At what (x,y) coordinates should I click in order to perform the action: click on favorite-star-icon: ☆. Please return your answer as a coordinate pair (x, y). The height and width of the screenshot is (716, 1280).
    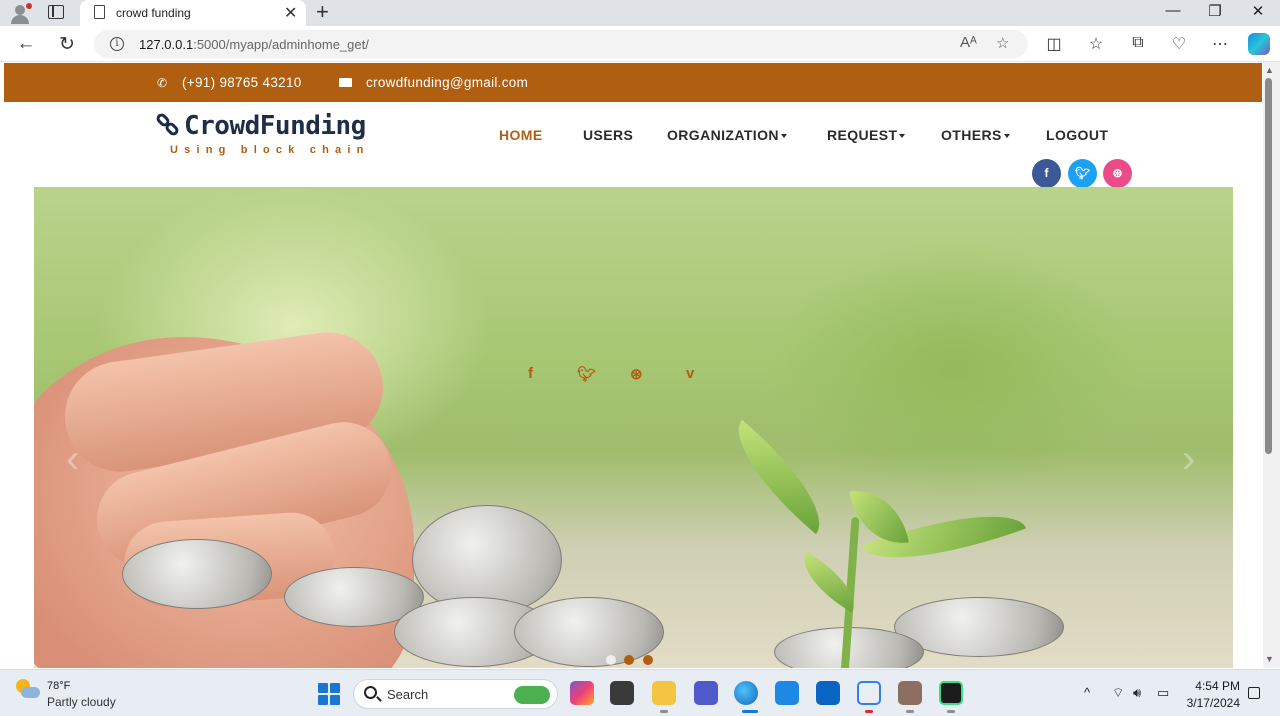
    Looking at the image, I should click on (1002, 43).